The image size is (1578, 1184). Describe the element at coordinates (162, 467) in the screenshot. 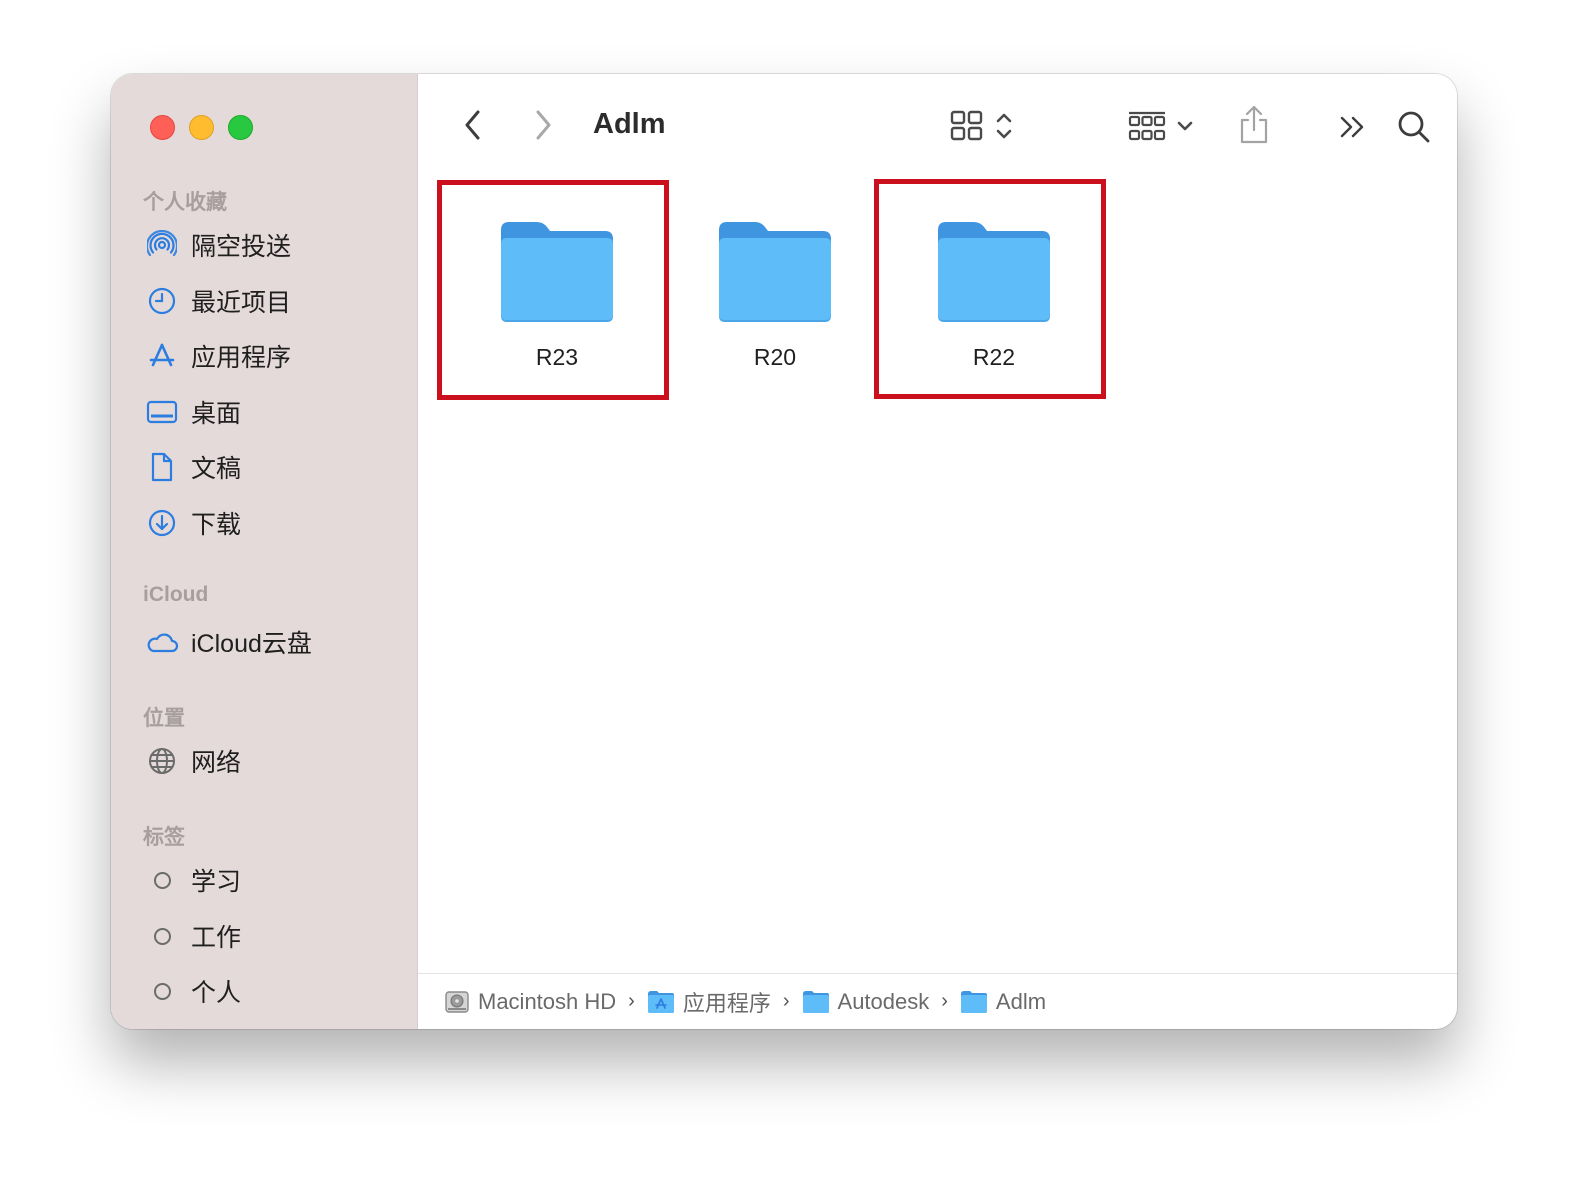

I see `document-icon` at that location.